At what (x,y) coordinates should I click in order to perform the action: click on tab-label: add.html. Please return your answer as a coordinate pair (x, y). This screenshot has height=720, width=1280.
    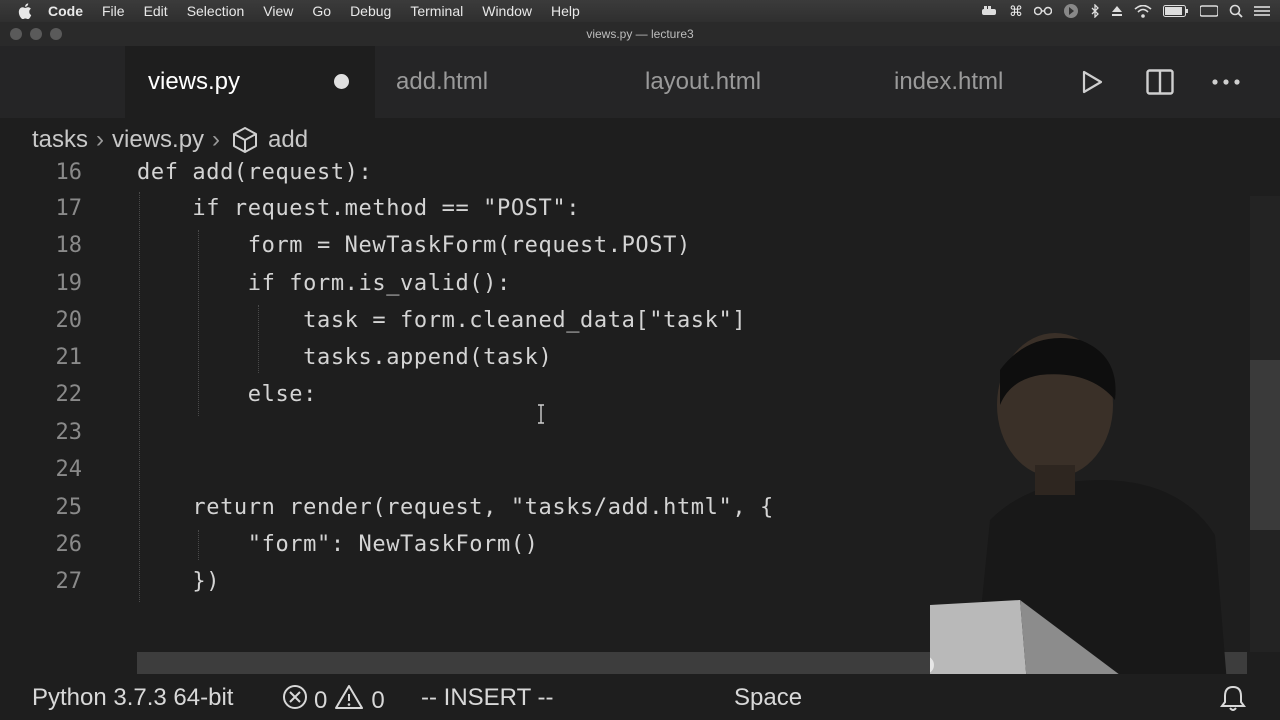
    Looking at the image, I should click on (442, 81).